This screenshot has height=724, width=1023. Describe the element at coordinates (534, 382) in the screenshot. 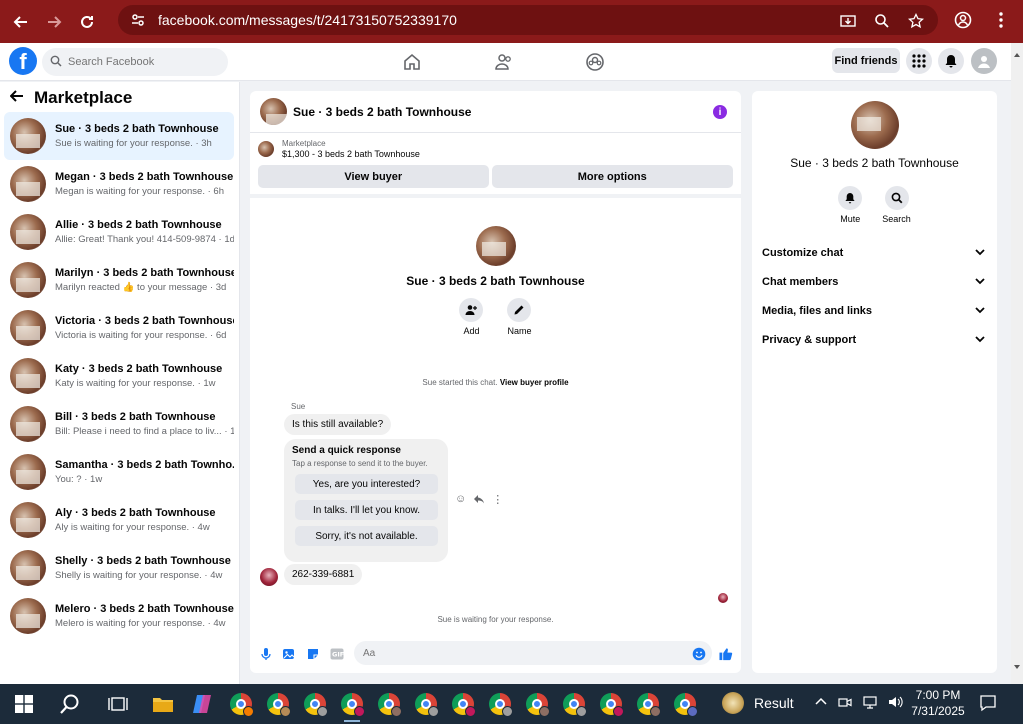

I see `view-buyer-profile-link: View buyer profile` at that location.